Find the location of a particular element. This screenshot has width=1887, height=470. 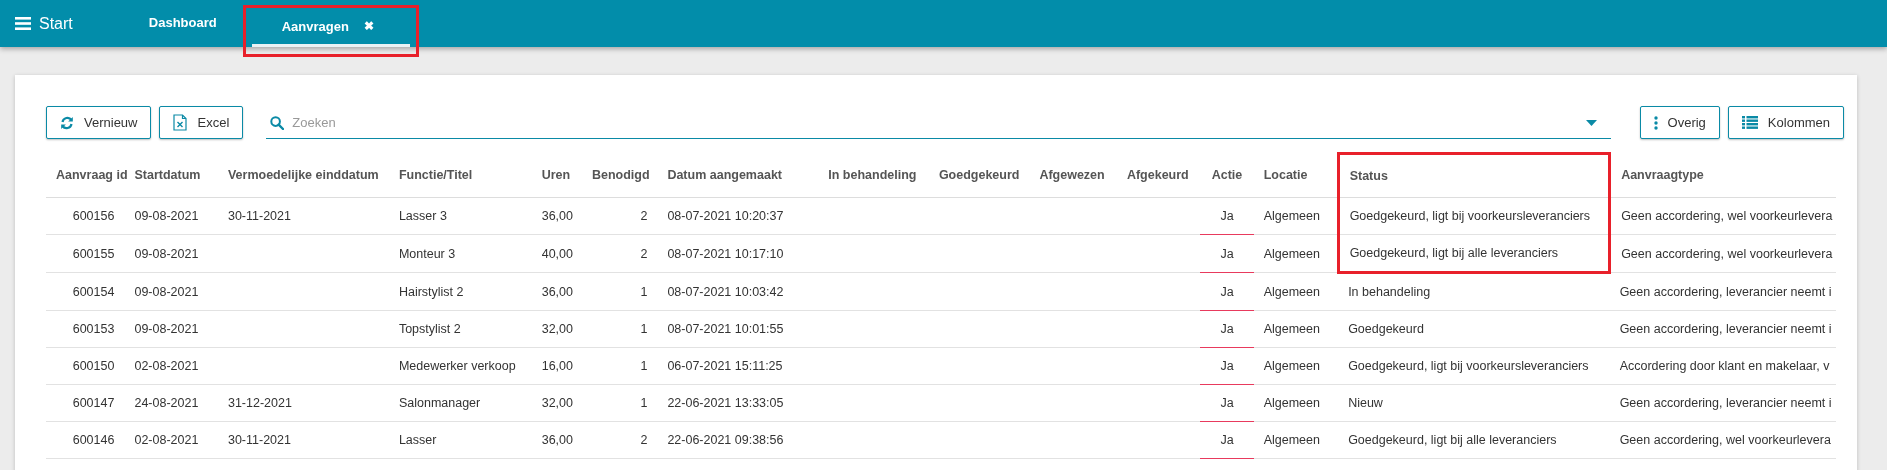

table-cell: 600146 is located at coordinates (85, 440).